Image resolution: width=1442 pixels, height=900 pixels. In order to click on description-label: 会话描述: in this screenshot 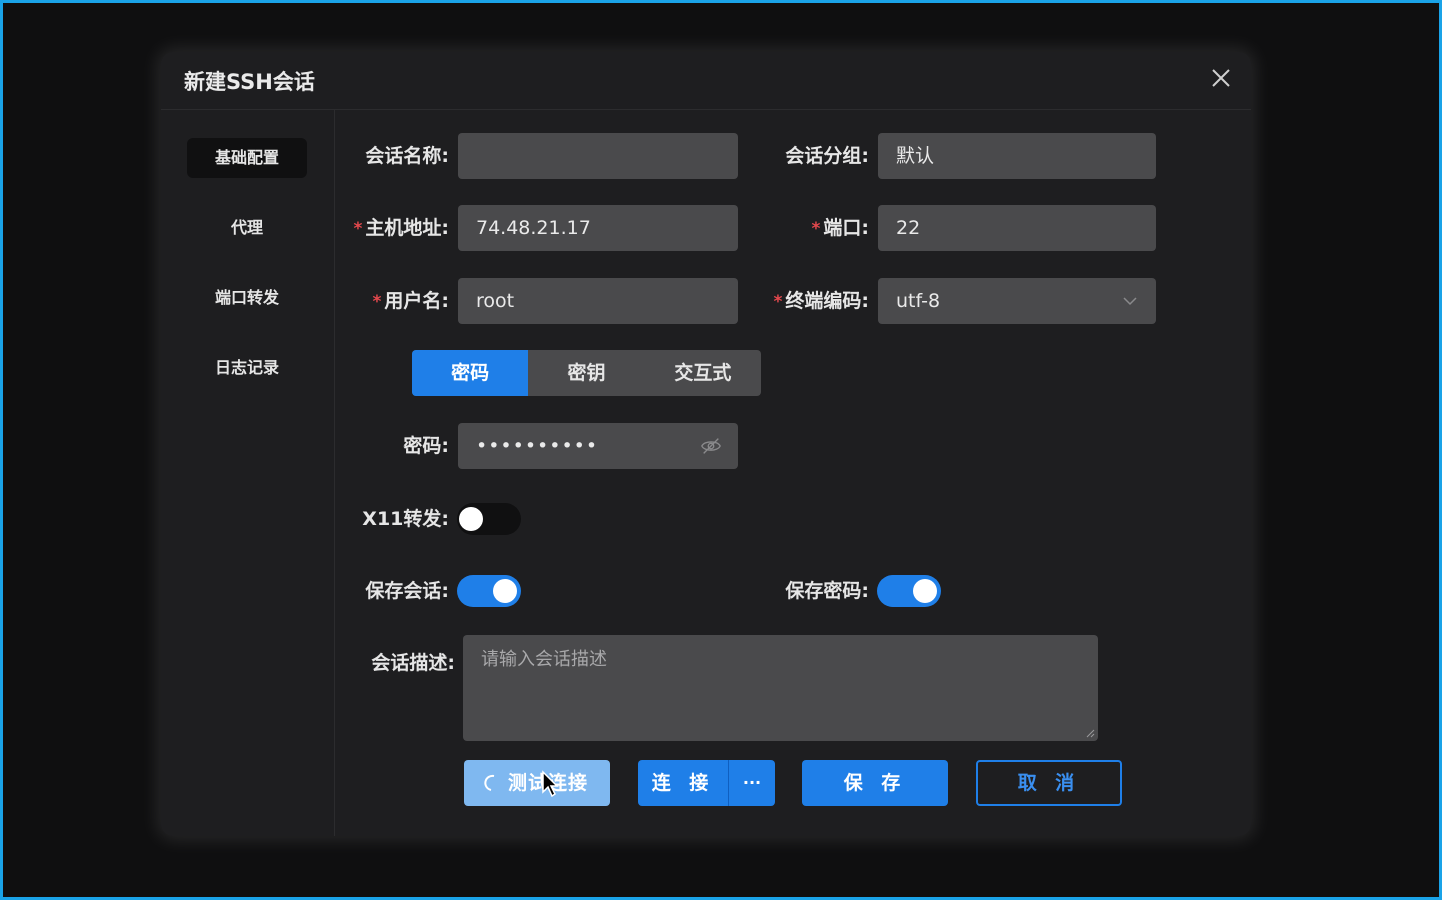, I will do `click(413, 663)`.